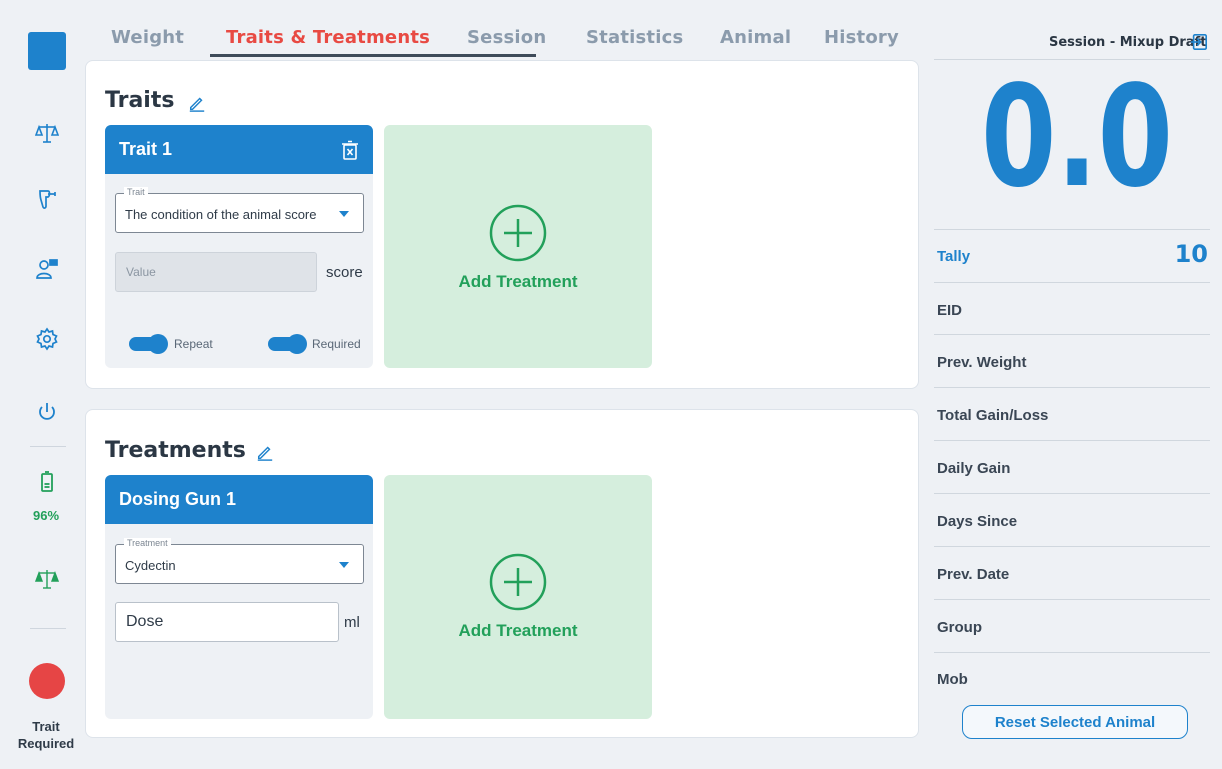 The height and width of the screenshot is (769, 1222). I want to click on trait-select-value: The condition of the animal score, so click(221, 214).